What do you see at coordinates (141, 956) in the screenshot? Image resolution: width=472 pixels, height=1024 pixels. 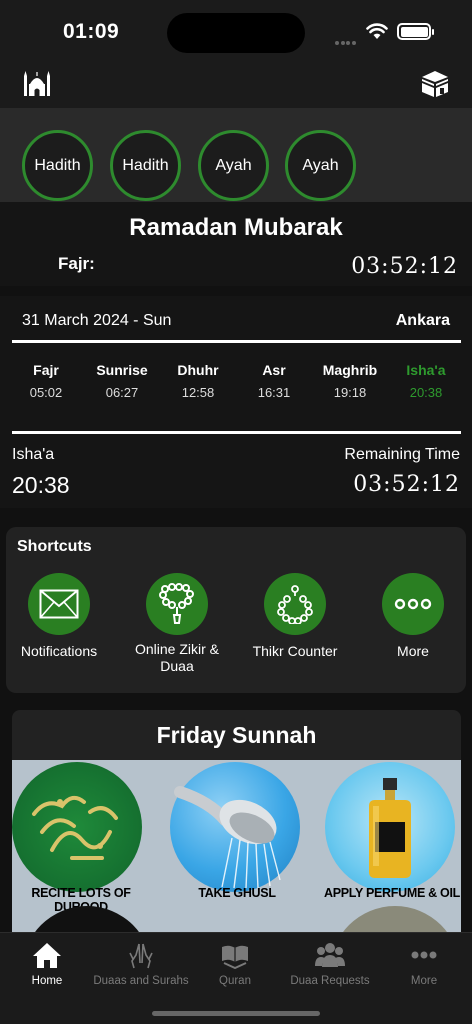 I see `praying-hands-icon` at bounding box center [141, 956].